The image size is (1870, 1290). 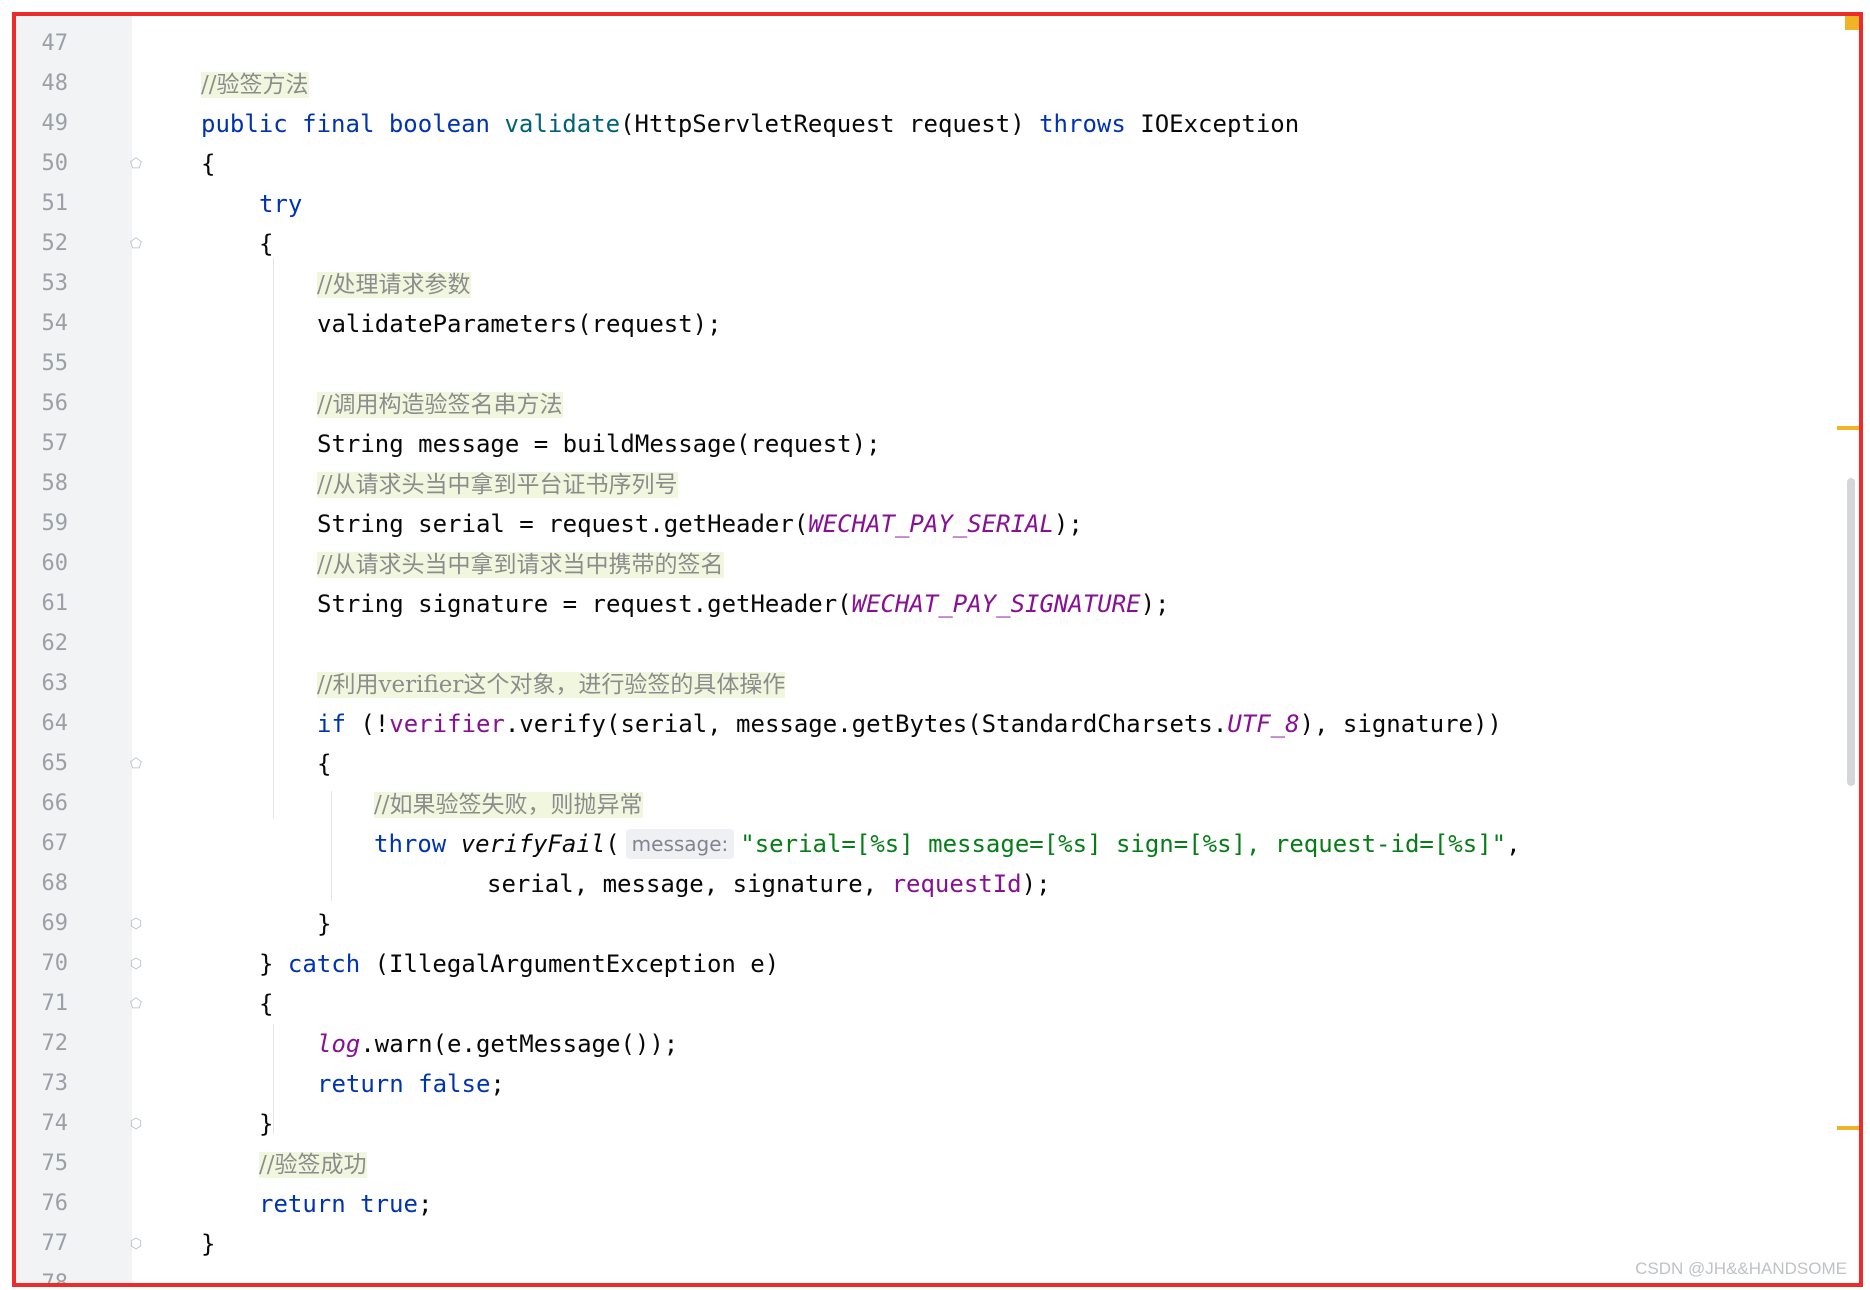 What do you see at coordinates (996, 604) in the screenshot?
I see `constant: WECHAT_PAY_SIGNATURE` at bounding box center [996, 604].